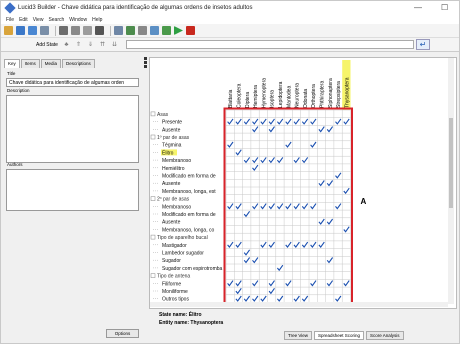 The height and width of the screenshot is (344, 460). I want to click on state-label: Modificado em forma de, so click(189, 177).